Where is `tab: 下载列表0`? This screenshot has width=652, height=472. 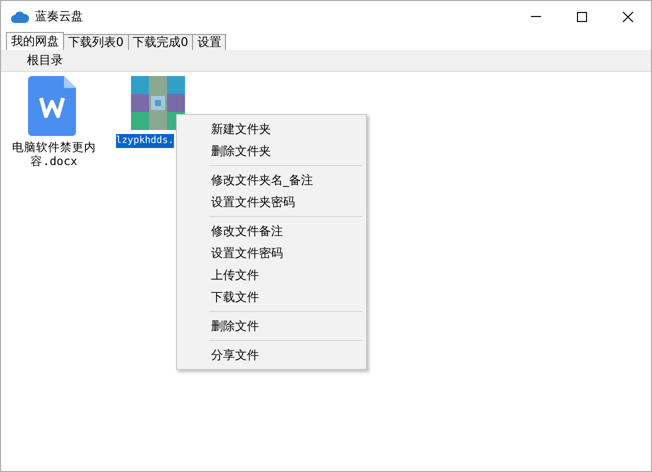 tab: 下载列表0 is located at coordinates (96, 42).